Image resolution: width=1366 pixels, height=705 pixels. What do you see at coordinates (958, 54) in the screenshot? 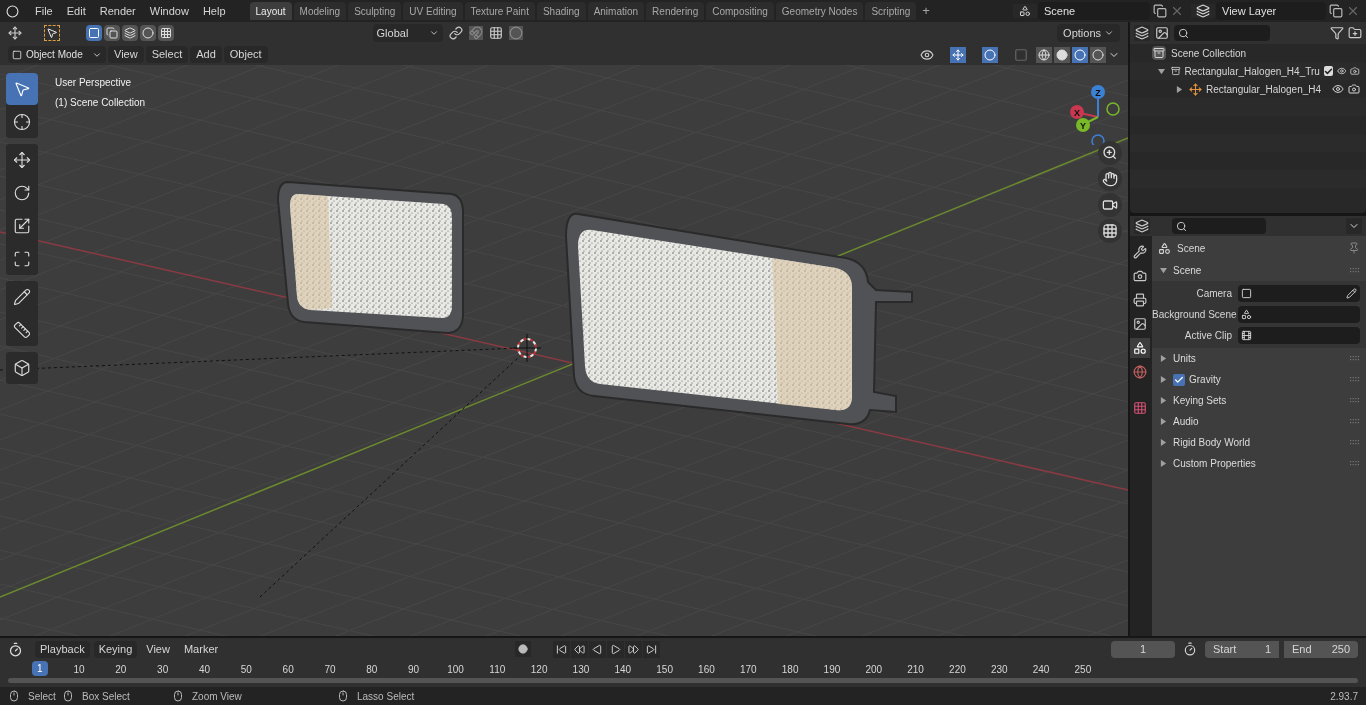
I see `gizmo-toggle-icon` at bounding box center [958, 54].